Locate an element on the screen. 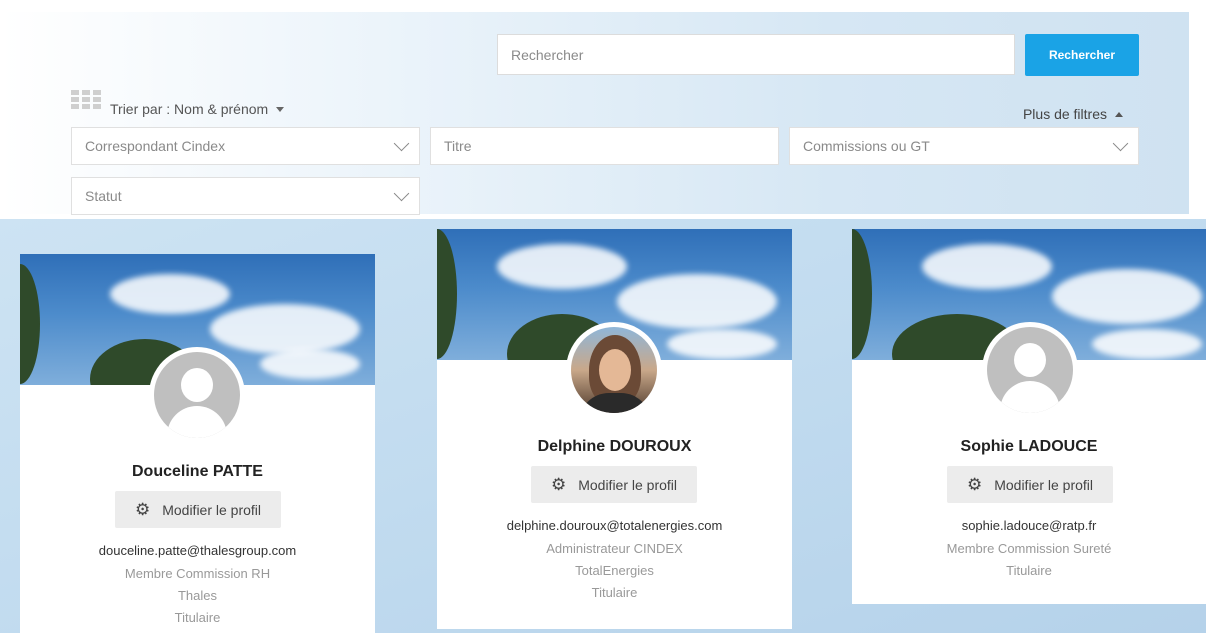 The width and height of the screenshot is (1206, 633). member-role: Administrateur CINDEX is located at coordinates (614, 548).